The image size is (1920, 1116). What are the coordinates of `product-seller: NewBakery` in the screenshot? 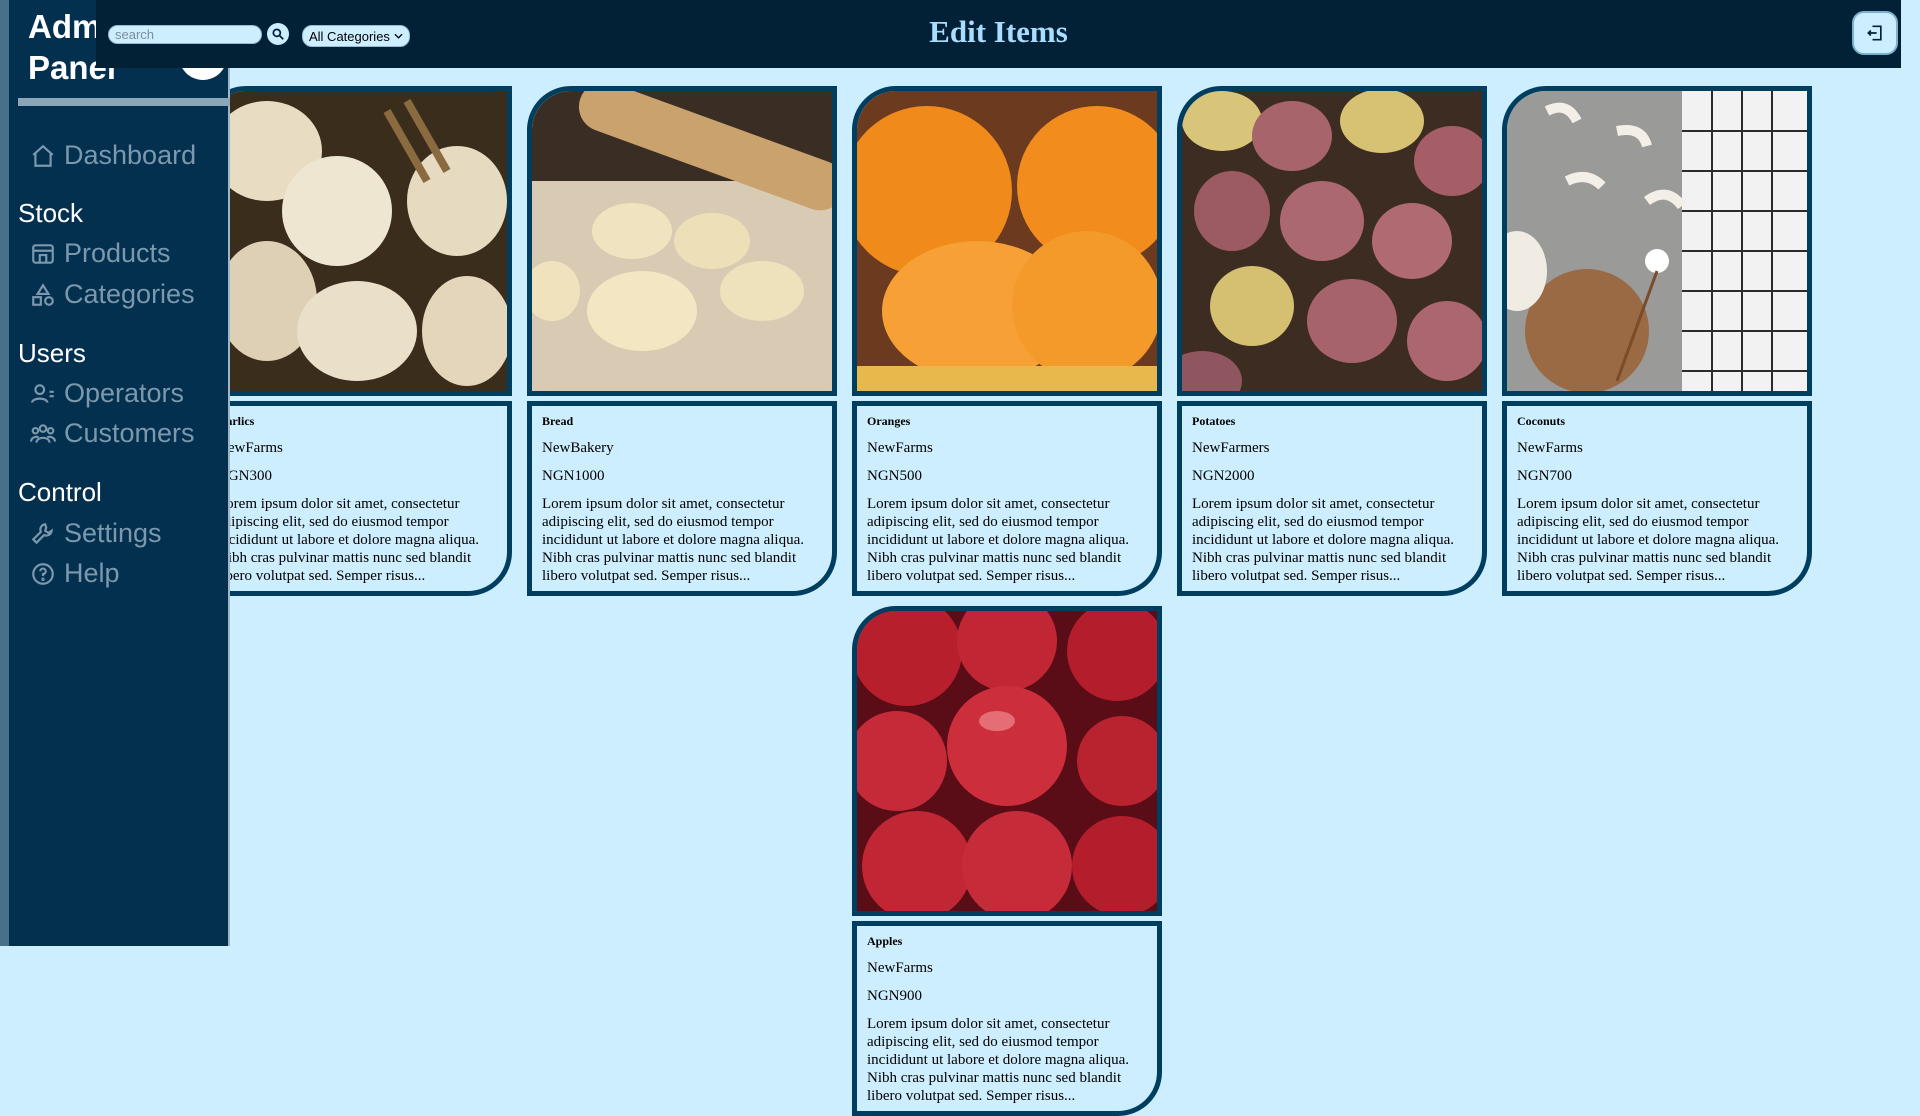 It's located at (578, 448).